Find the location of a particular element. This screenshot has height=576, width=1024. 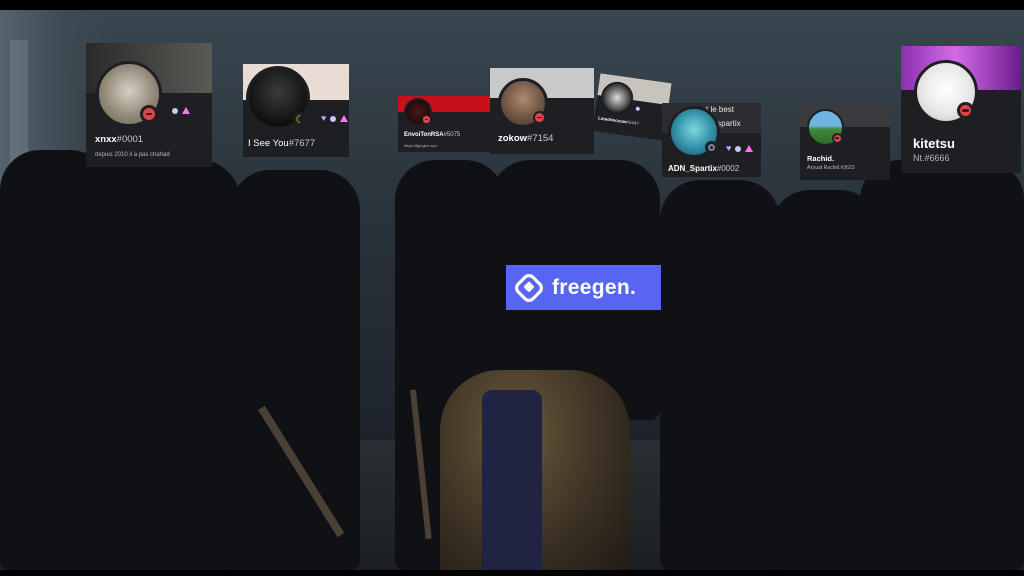

profile-card-kitetsu: kitetsu Nt.#6666 is located at coordinates (961, 109).